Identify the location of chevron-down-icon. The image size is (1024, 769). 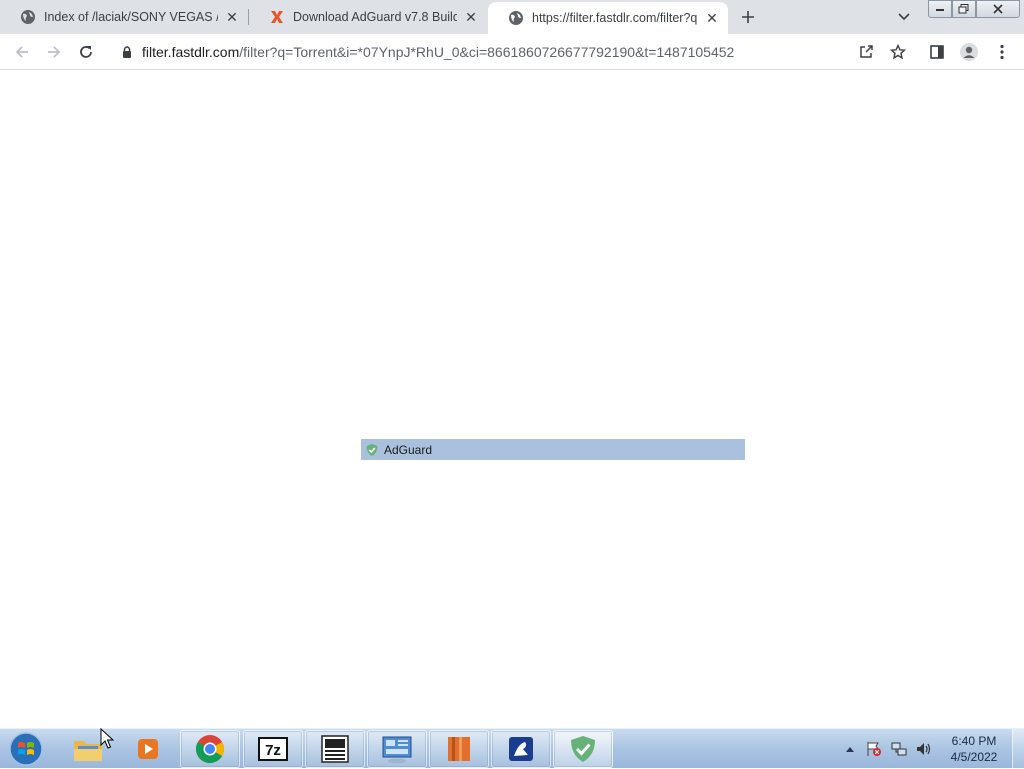
(904, 17).